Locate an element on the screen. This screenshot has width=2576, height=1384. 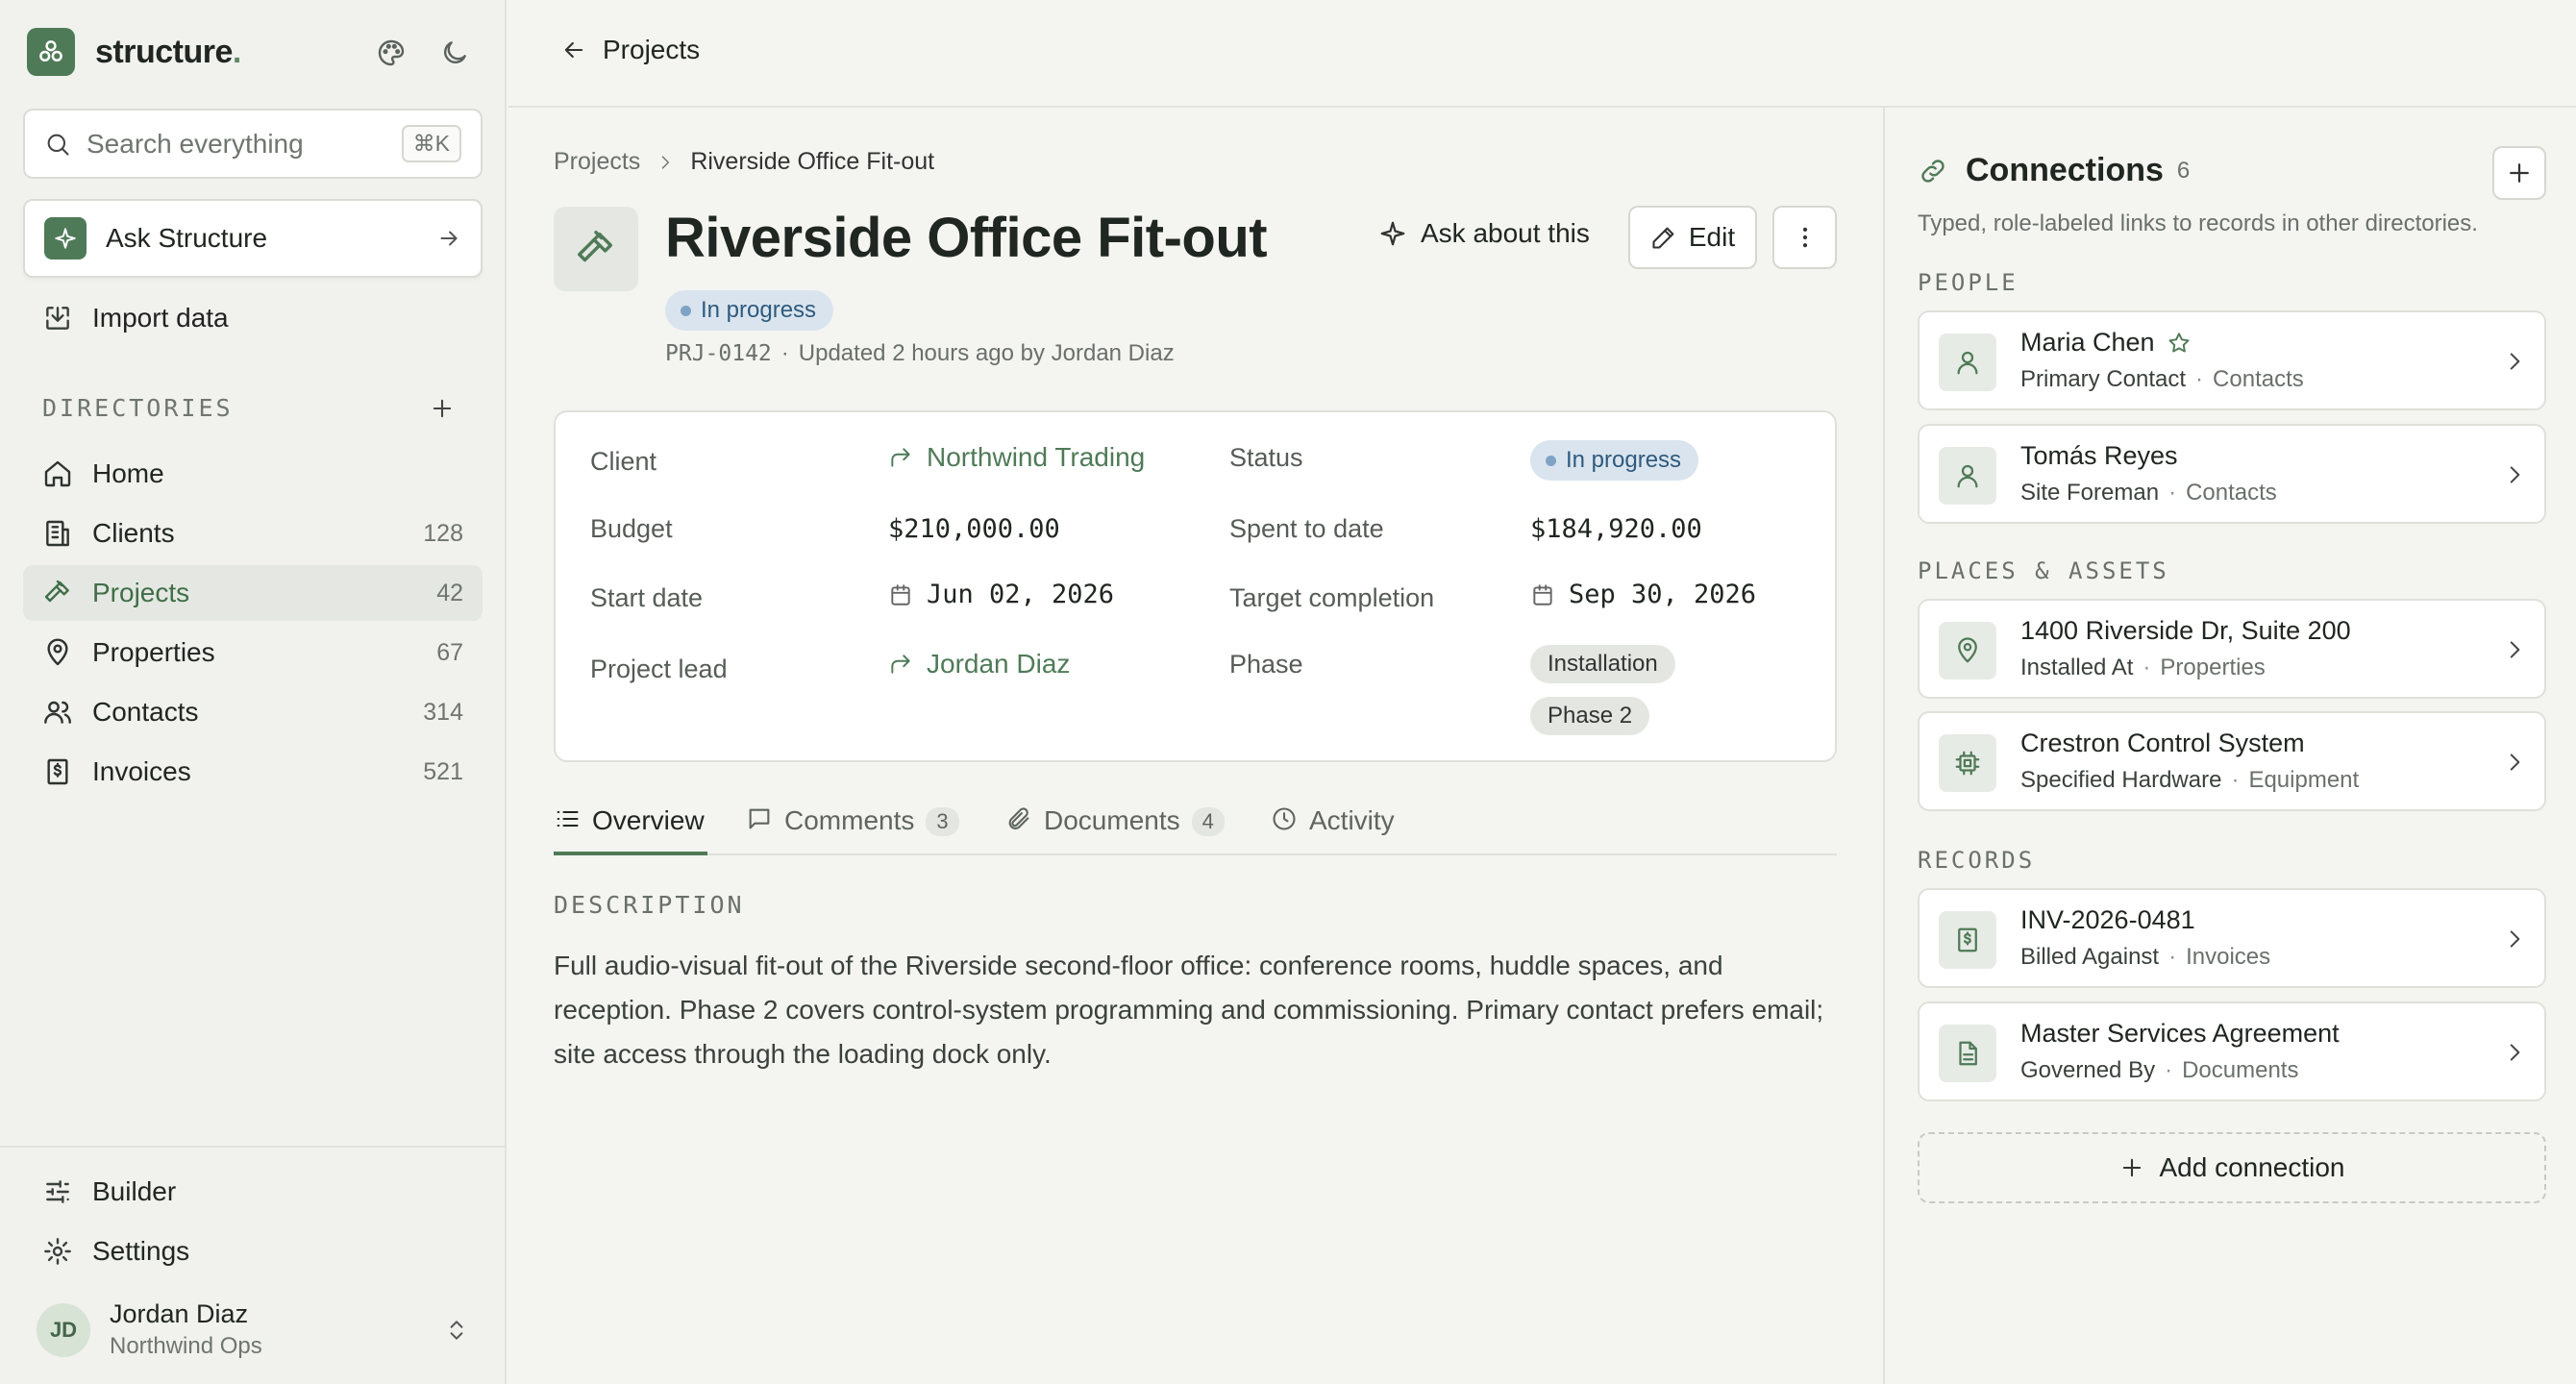
sidebar-item-label: Clients is located at coordinates (134, 533).